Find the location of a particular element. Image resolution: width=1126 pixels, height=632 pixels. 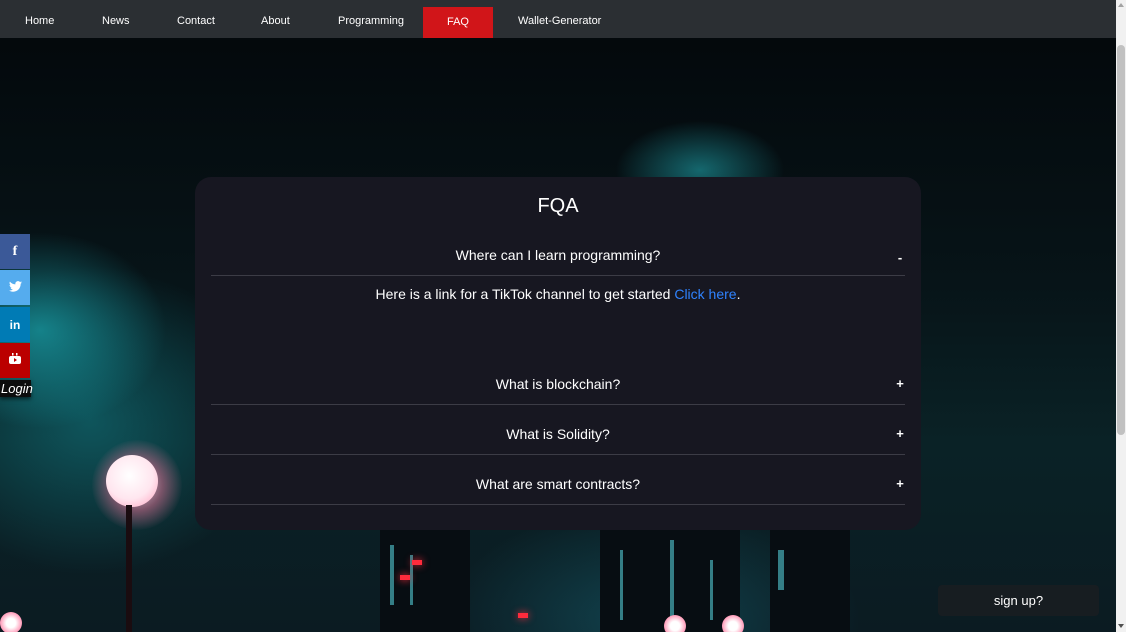

lamp-post is located at coordinates (129, 568).